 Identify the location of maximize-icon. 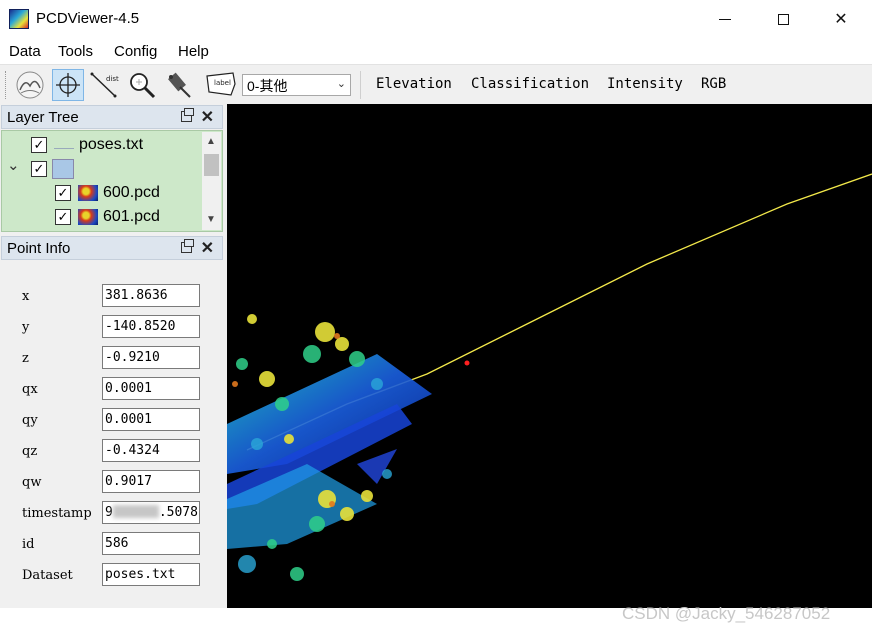
(783, 19).